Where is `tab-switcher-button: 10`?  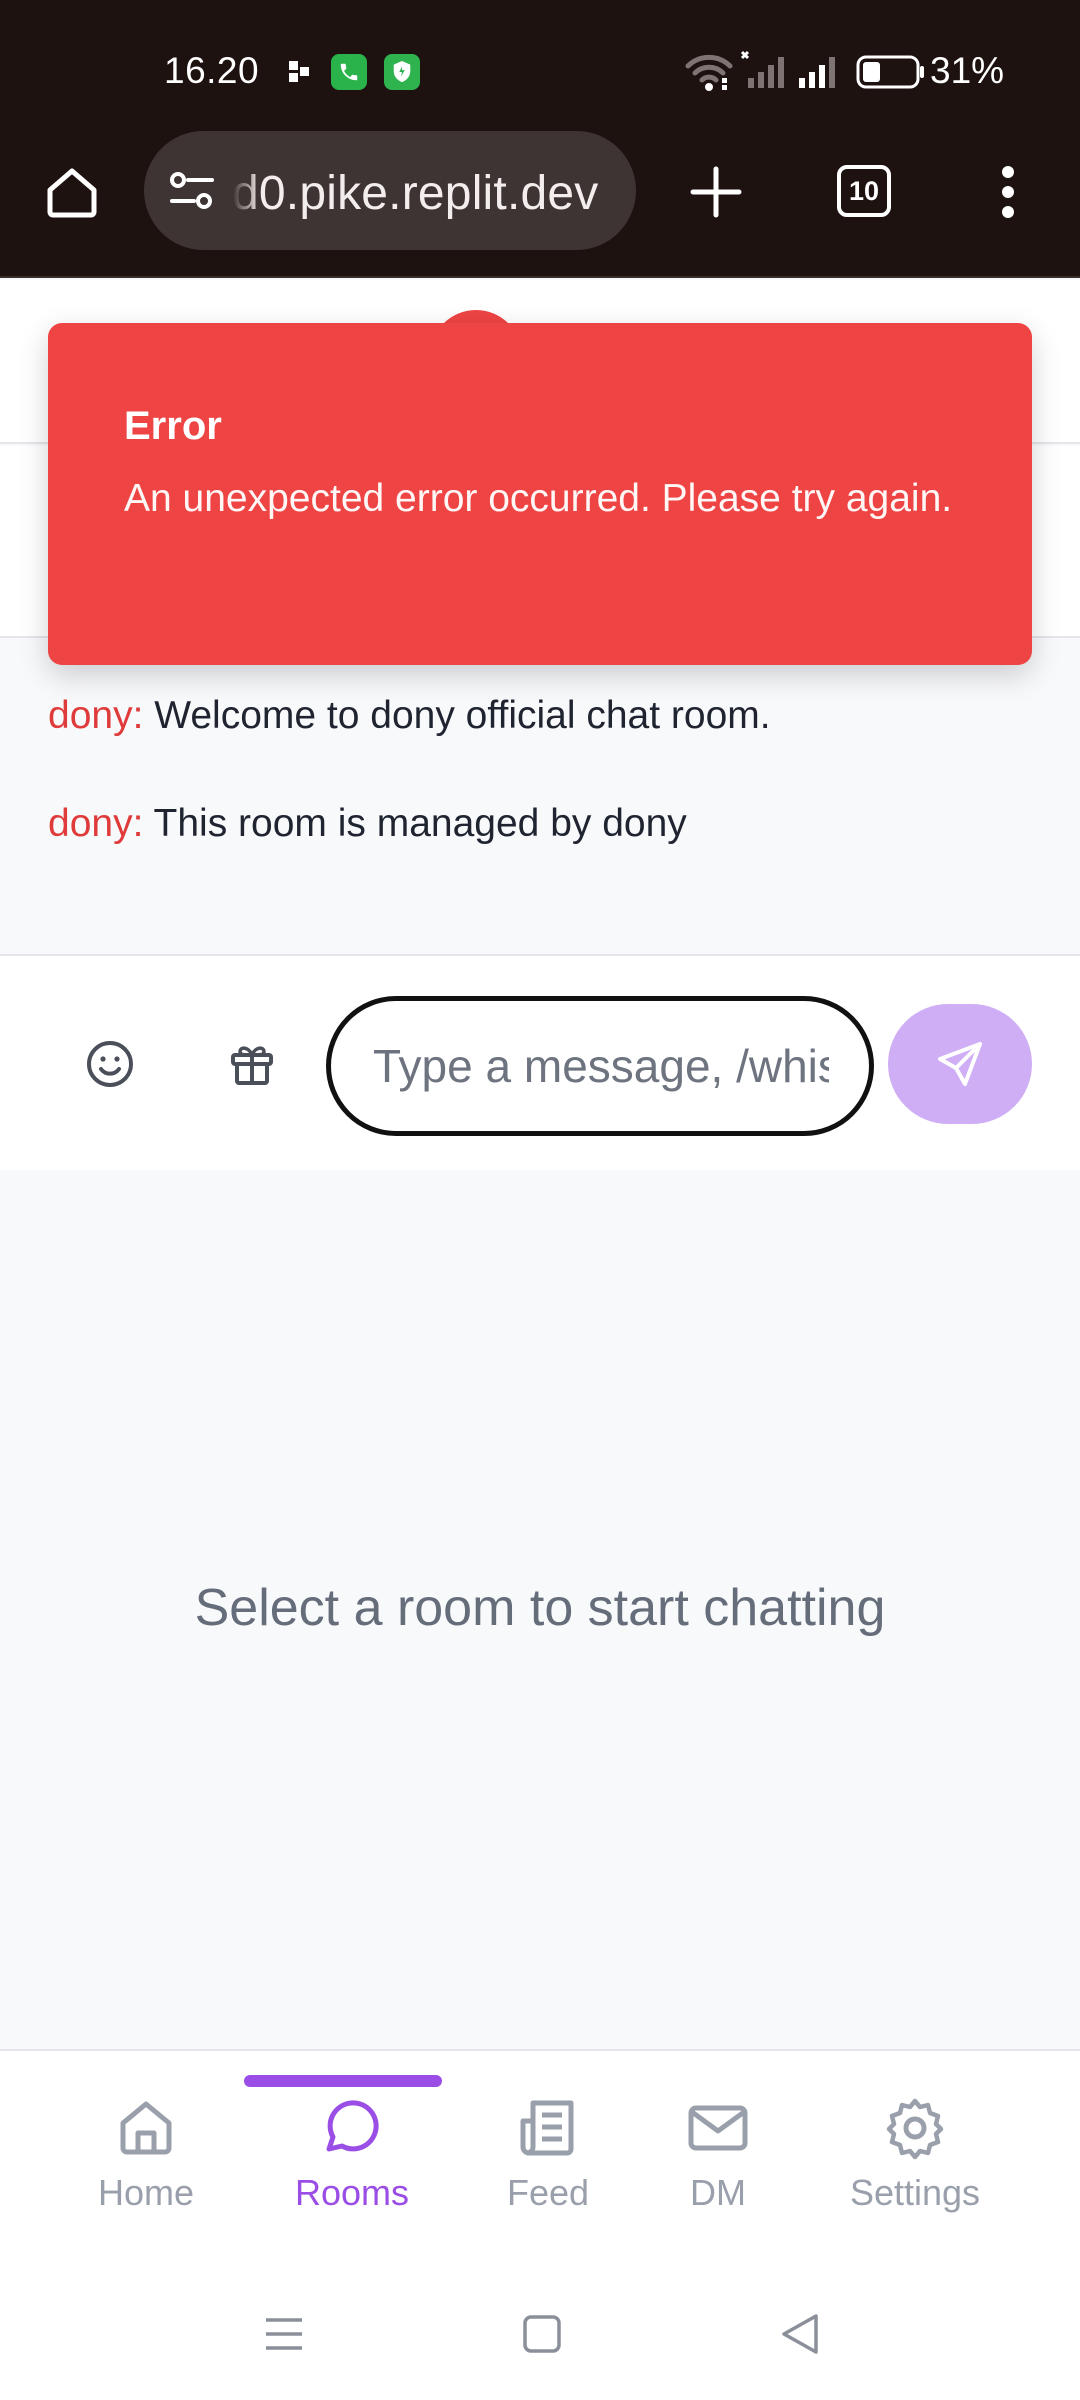 tab-switcher-button: 10 is located at coordinates (864, 191).